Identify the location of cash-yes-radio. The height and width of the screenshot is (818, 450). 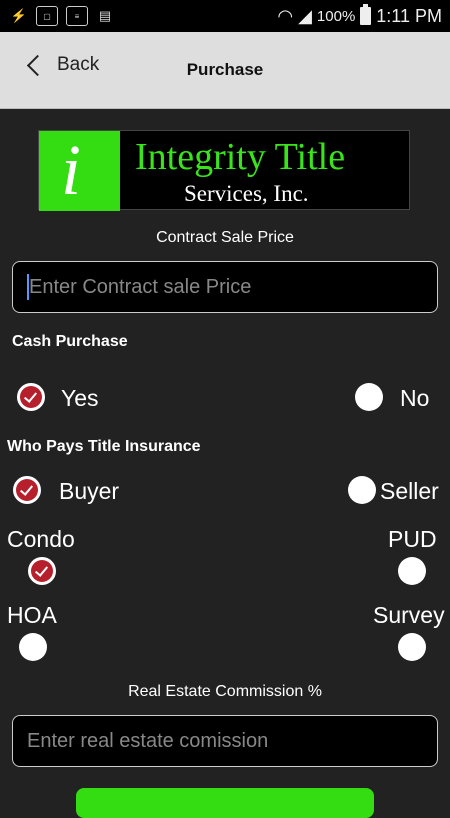
(31, 397).